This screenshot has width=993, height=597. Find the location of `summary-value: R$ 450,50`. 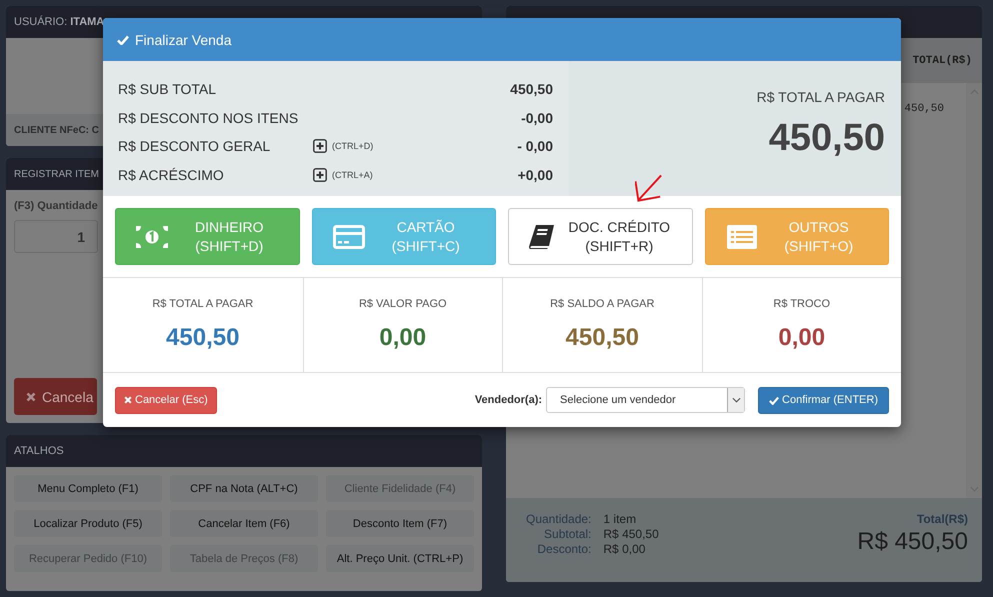

summary-value: R$ 450,50 is located at coordinates (631, 534).